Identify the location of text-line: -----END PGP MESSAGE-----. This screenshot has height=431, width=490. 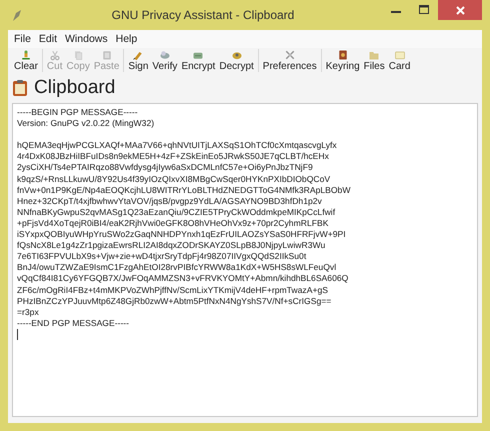
(73, 323).